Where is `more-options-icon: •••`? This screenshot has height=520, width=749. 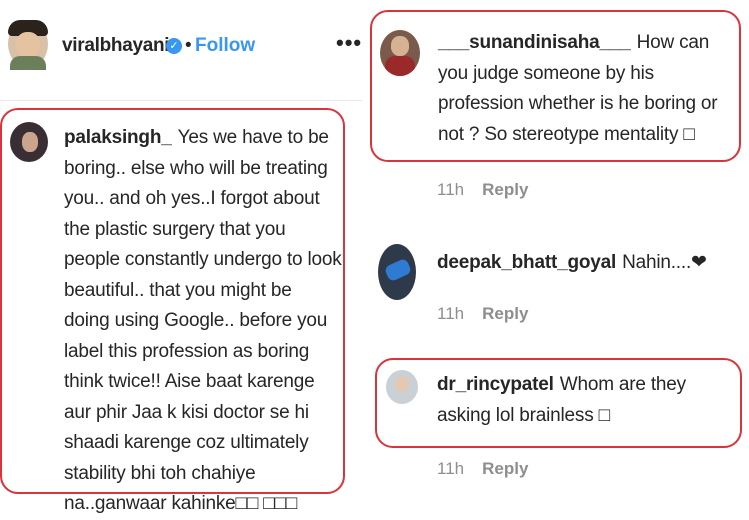
more-options-icon: ••• is located at coordinates (349, 43).